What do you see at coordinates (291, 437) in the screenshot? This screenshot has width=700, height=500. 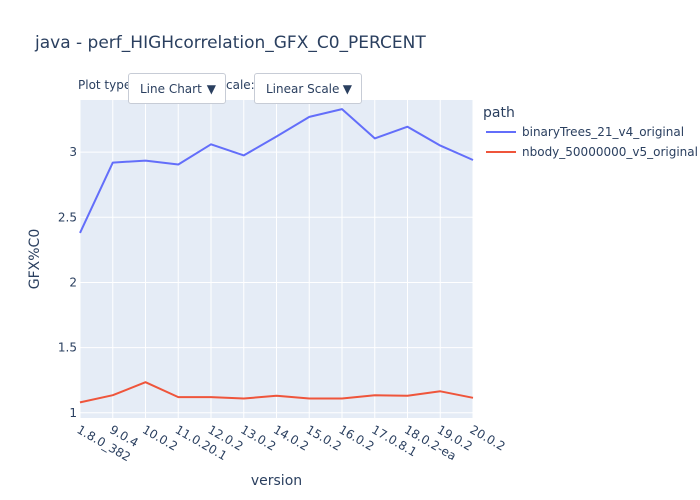 I see `x-tick-label: 14.0.2` at bounding box center [291, 437].